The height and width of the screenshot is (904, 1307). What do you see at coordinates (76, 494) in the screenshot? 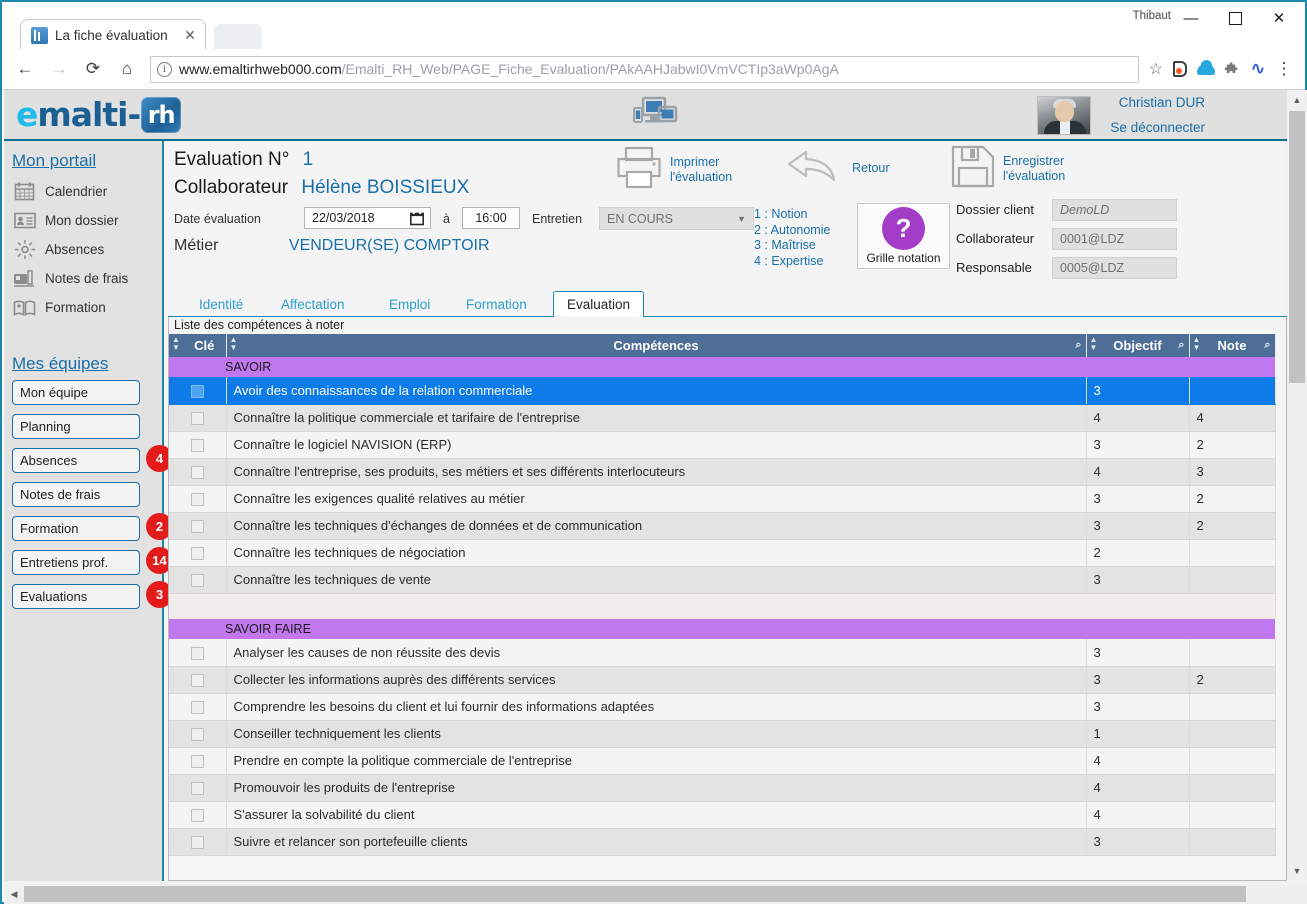
I see `sidebar-button-notes-de-frais: Notes de frais` at bounding box center [76, 494].